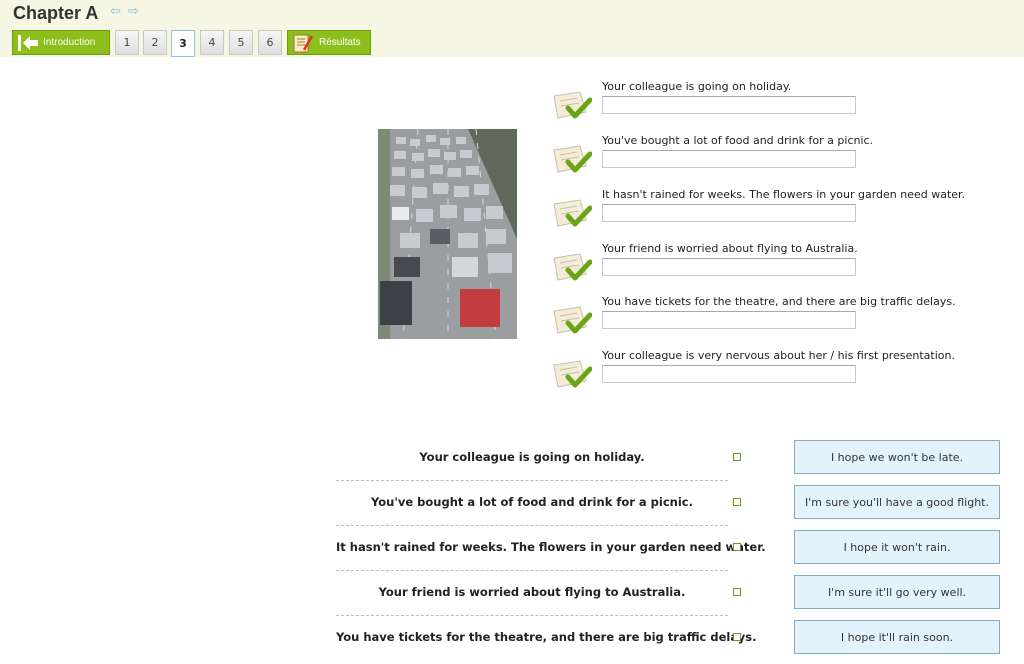 The height and width of the screenshot is (664, 1024). Describe the element at coordinates (697, 86) in the screenshot. I see `prompt-question: Your colleague is going on holiday.` at that location.